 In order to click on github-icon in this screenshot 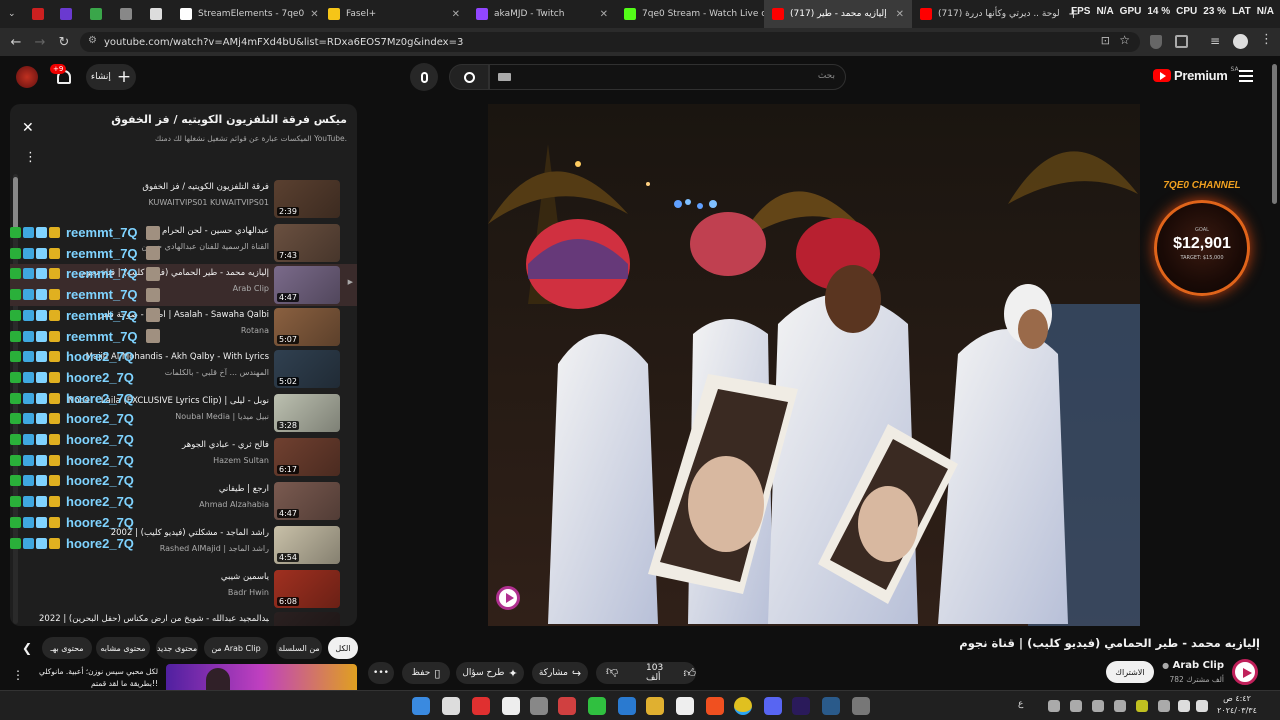, I will do `click(685, 706)`.